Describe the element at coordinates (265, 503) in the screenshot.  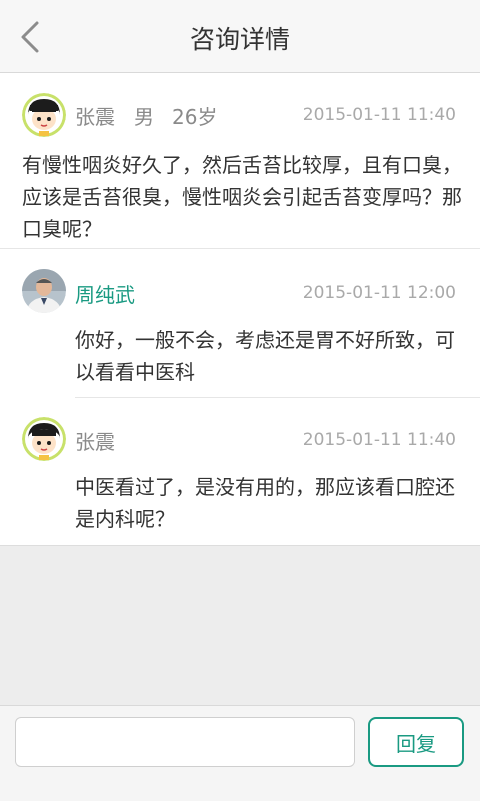
I see `reply-text: 中医看过了，是没有用的，那应该看口腔还是内科呢？` at that location.